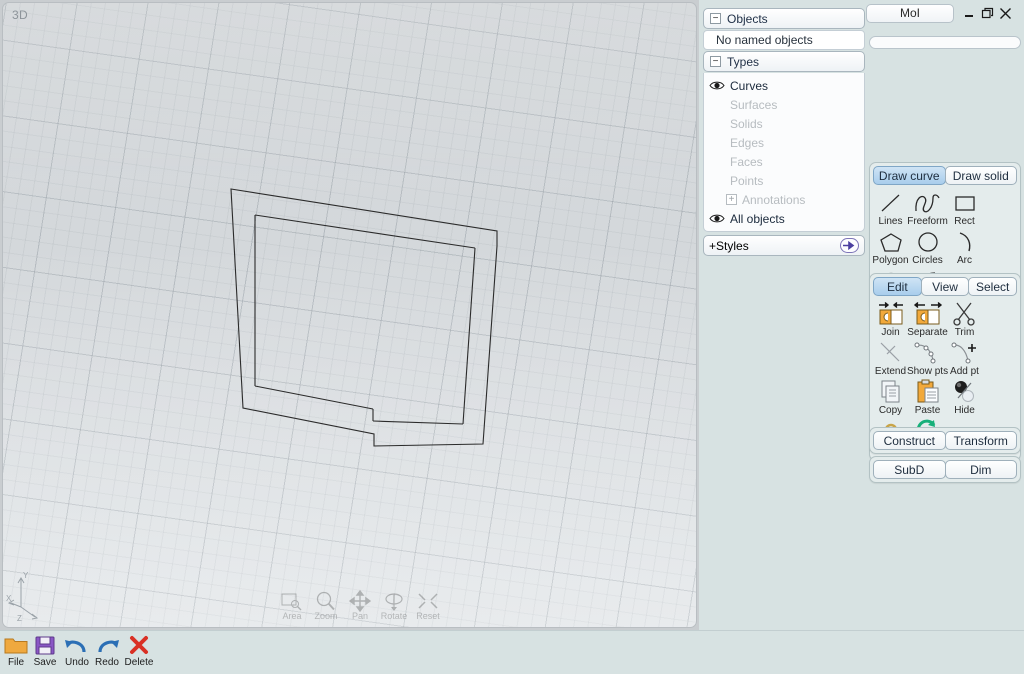  I want to click on viewport-nav-controls: Area Zoom Pan Rotate Reset, so click(360, 605).